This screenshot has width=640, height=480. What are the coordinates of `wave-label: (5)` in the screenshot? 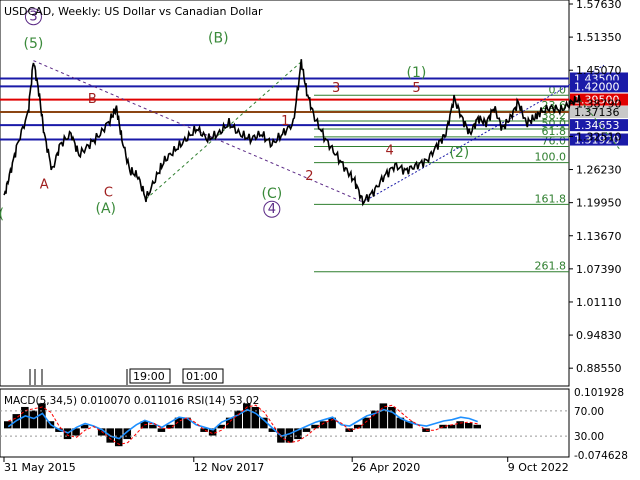 It's located at (34, 44).